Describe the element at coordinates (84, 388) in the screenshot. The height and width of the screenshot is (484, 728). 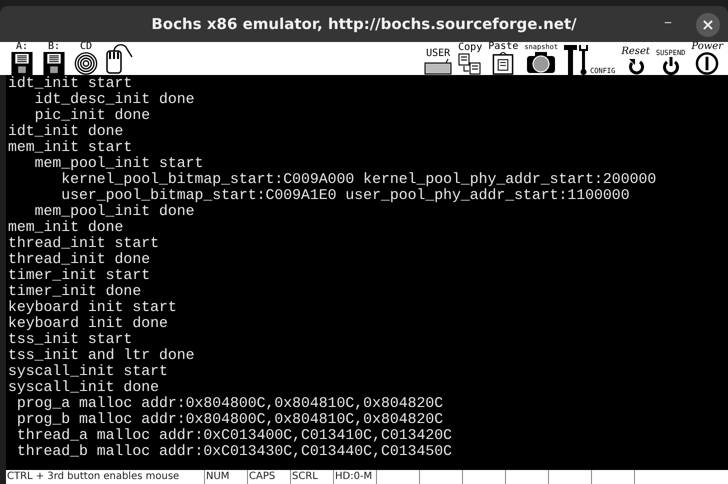
I see `console-line: syscall_init done` at that location.